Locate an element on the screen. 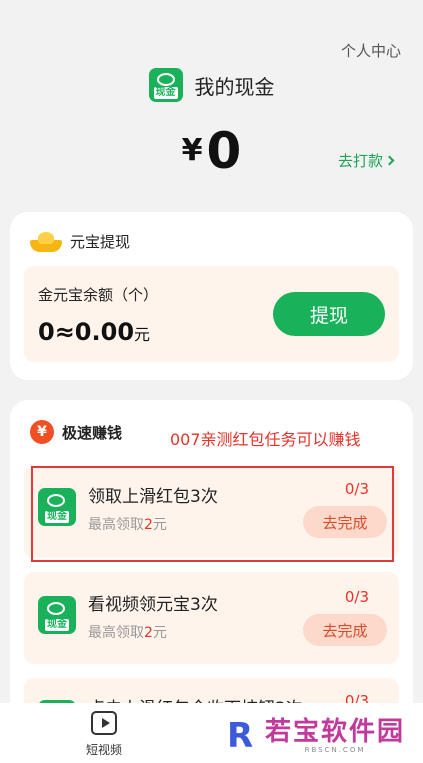 This screenshot has height=763, width=423. yuan-coin-icon: ¥ is located at coordinates (42, 432).